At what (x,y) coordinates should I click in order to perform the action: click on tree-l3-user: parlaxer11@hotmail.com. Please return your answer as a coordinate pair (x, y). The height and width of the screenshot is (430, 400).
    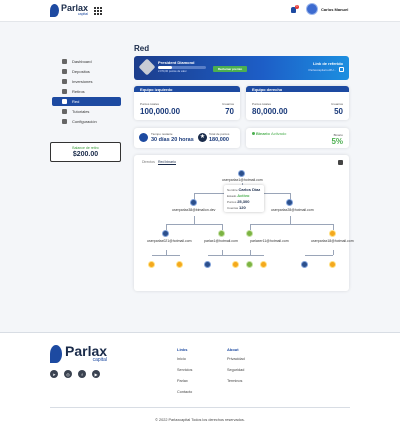
    Looking at the image, I should click on (269, 241).